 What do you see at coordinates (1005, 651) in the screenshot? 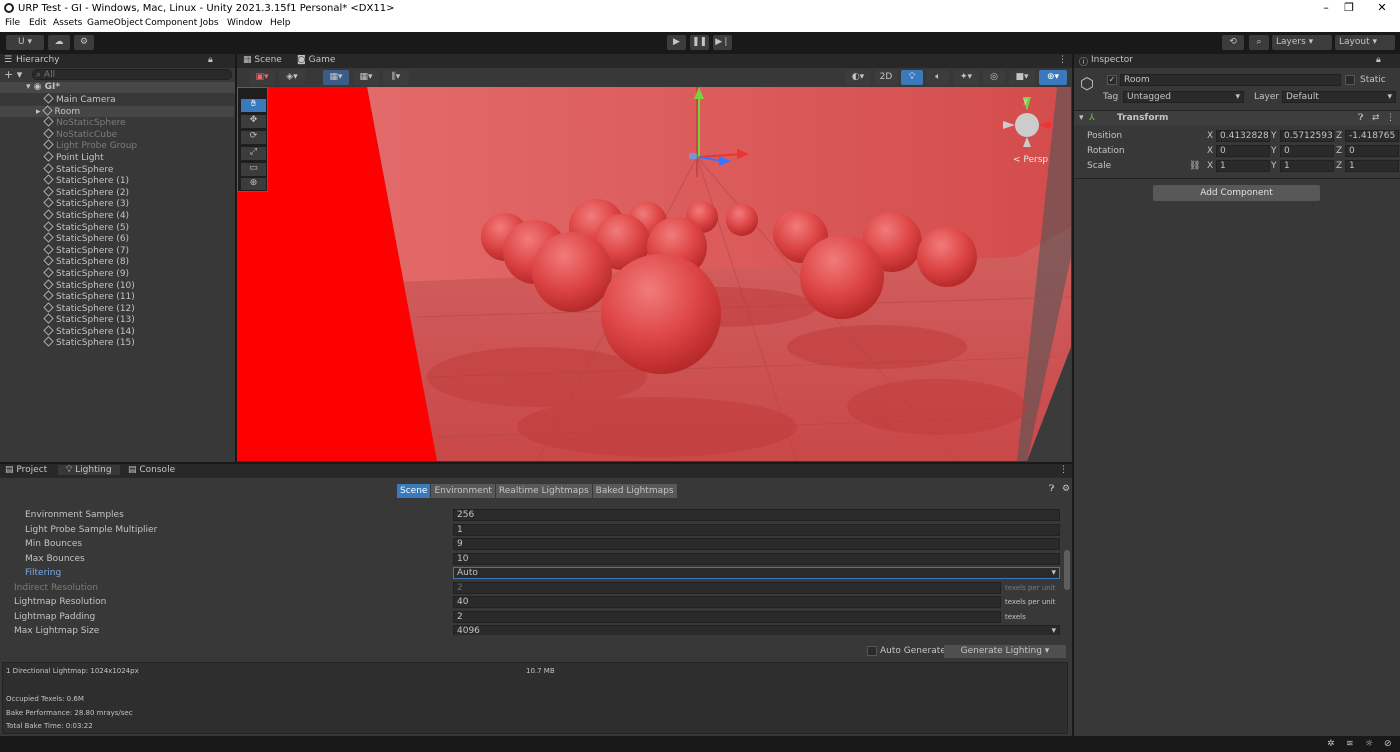
I see `generate-lighting-button: Generate Lighting ▾` at bounding box center [1005, 651].